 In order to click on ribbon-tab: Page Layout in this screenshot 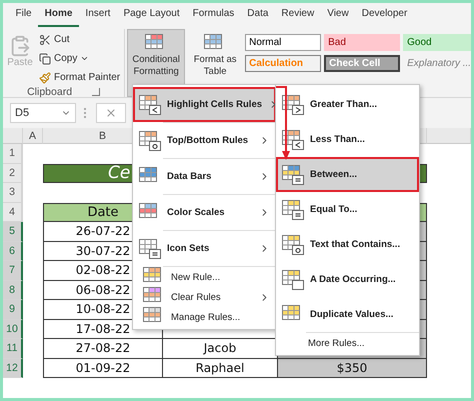, I will do `click(151, 16)`.